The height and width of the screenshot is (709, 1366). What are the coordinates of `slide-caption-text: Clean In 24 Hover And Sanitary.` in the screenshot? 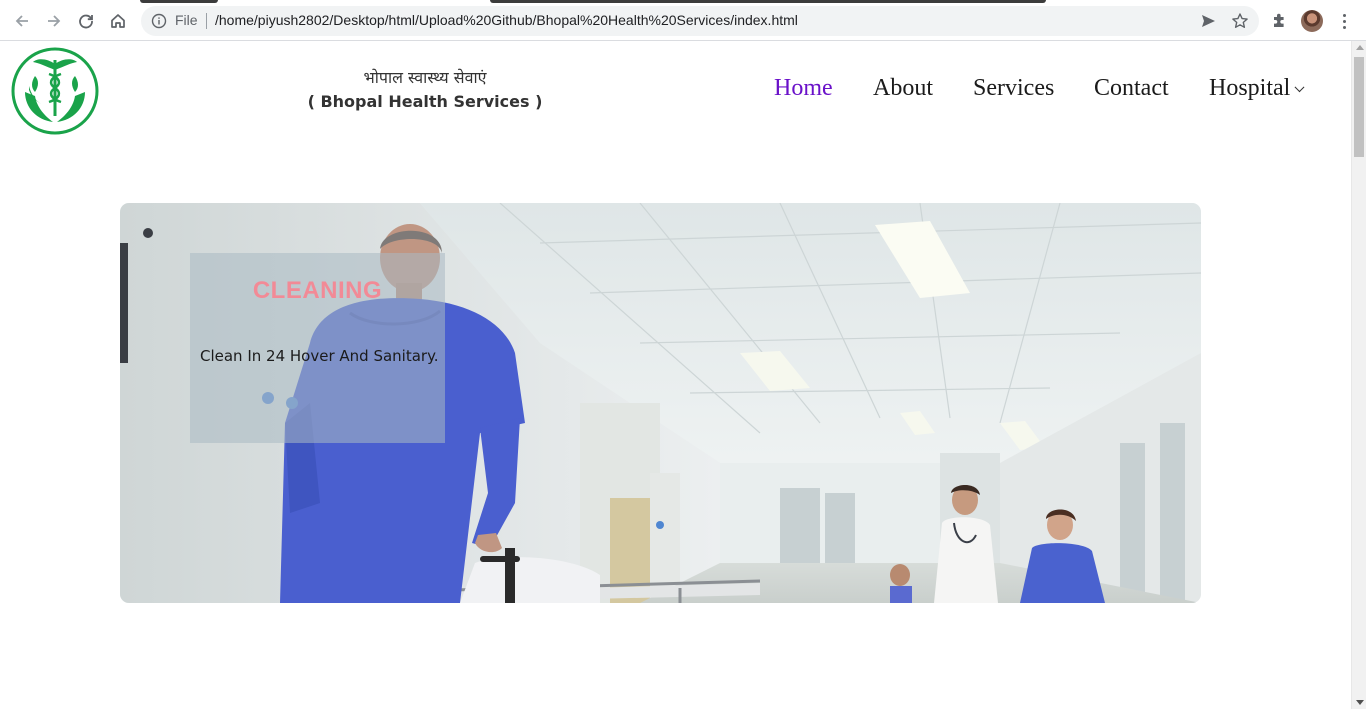 It's located at (319, 356).